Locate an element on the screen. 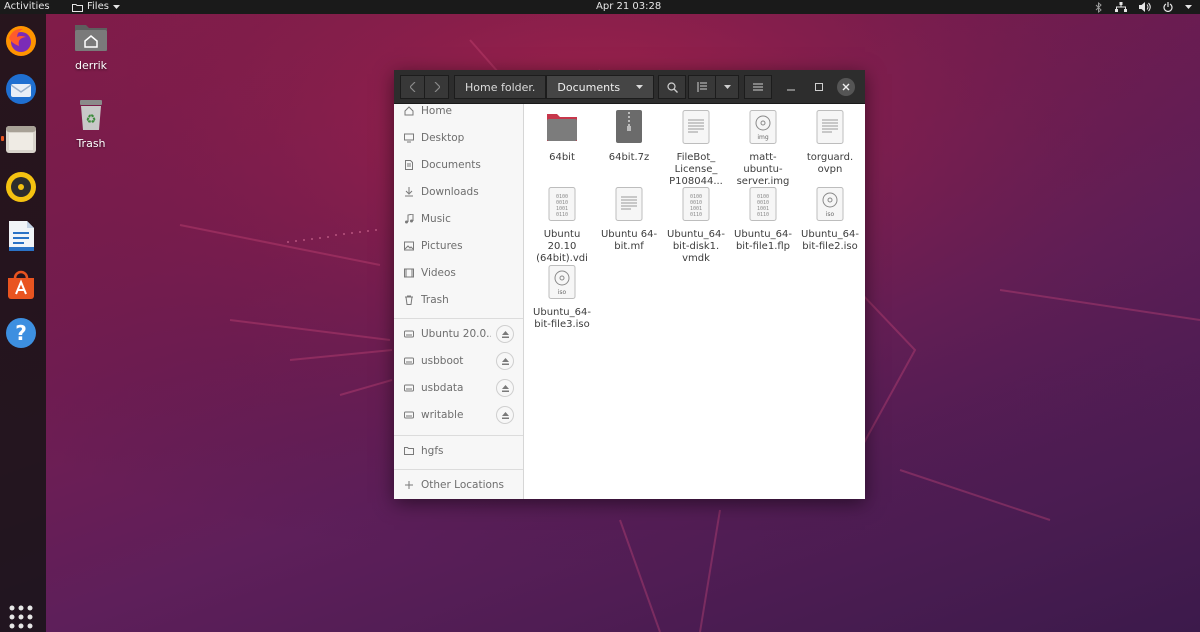 This screenshot has height=632, width=1200. desktop-home-folder: derrik is located at coordinates (91, 46).